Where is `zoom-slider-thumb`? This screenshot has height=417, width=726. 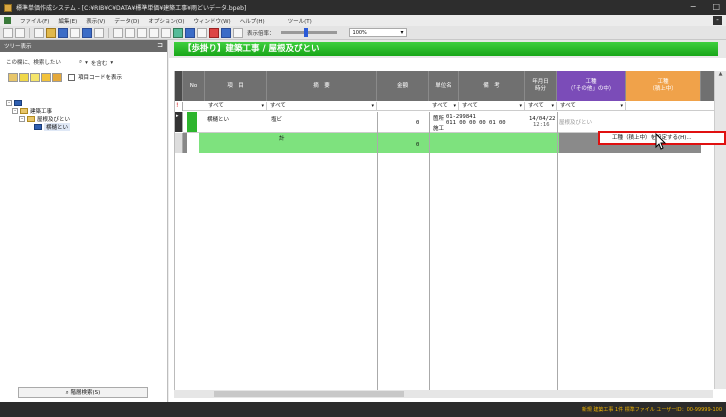 zoom-slider-thumb is located at coordinates (305, 32).